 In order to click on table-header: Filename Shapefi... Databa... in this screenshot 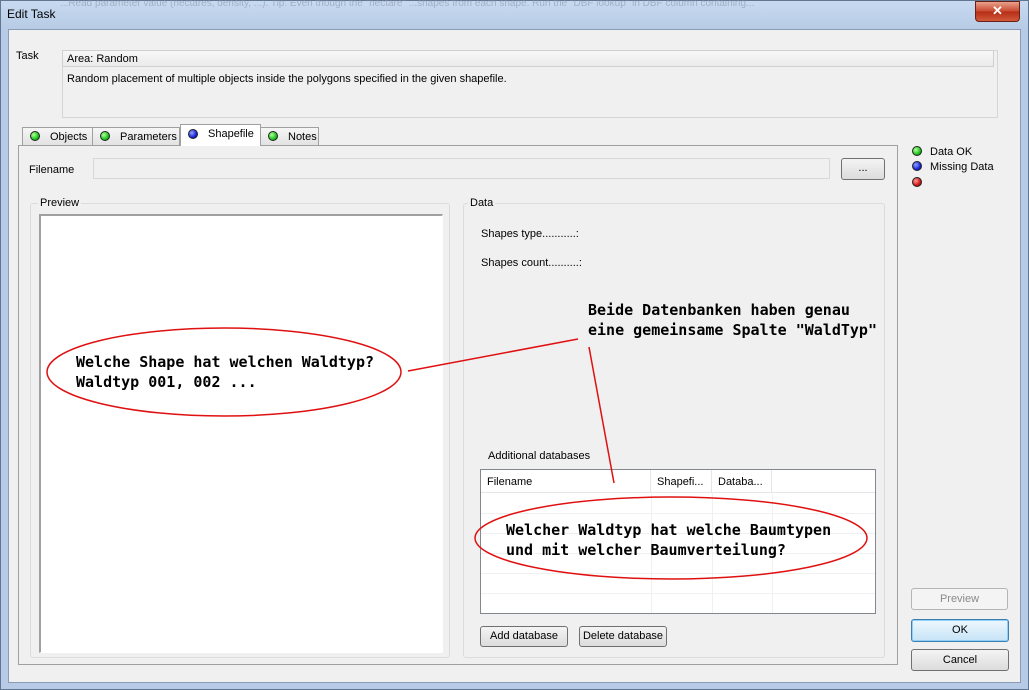, I will do `click(678, 481)`.